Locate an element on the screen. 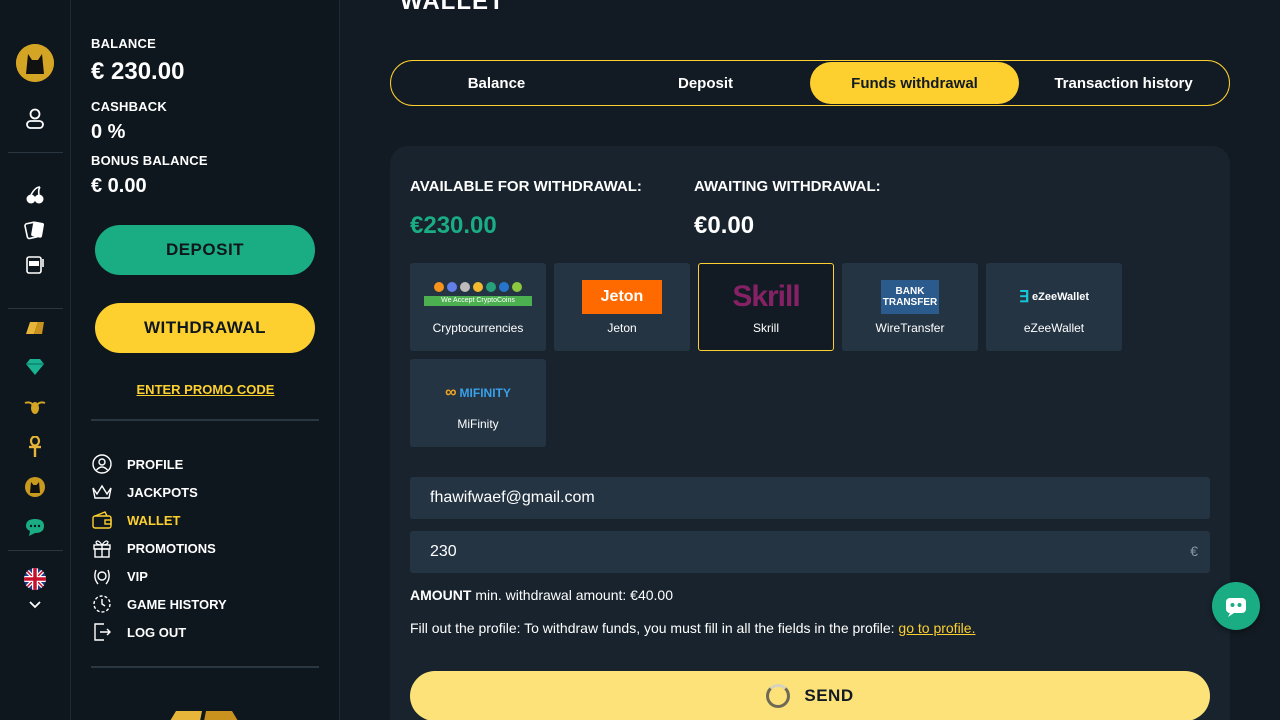 Image resolution: width=1280 pixels, height=720 pixels. method-name: Jeton is located at coordinates (622, 328).